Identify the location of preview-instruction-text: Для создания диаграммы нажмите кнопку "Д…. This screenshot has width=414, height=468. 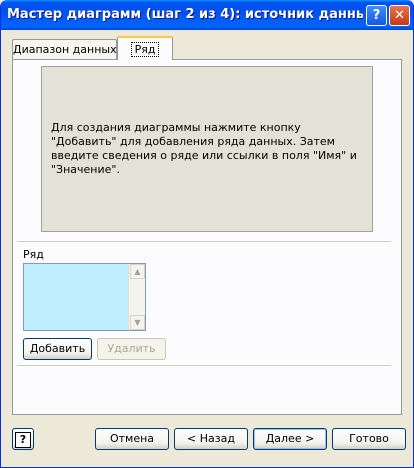
(204, 148).